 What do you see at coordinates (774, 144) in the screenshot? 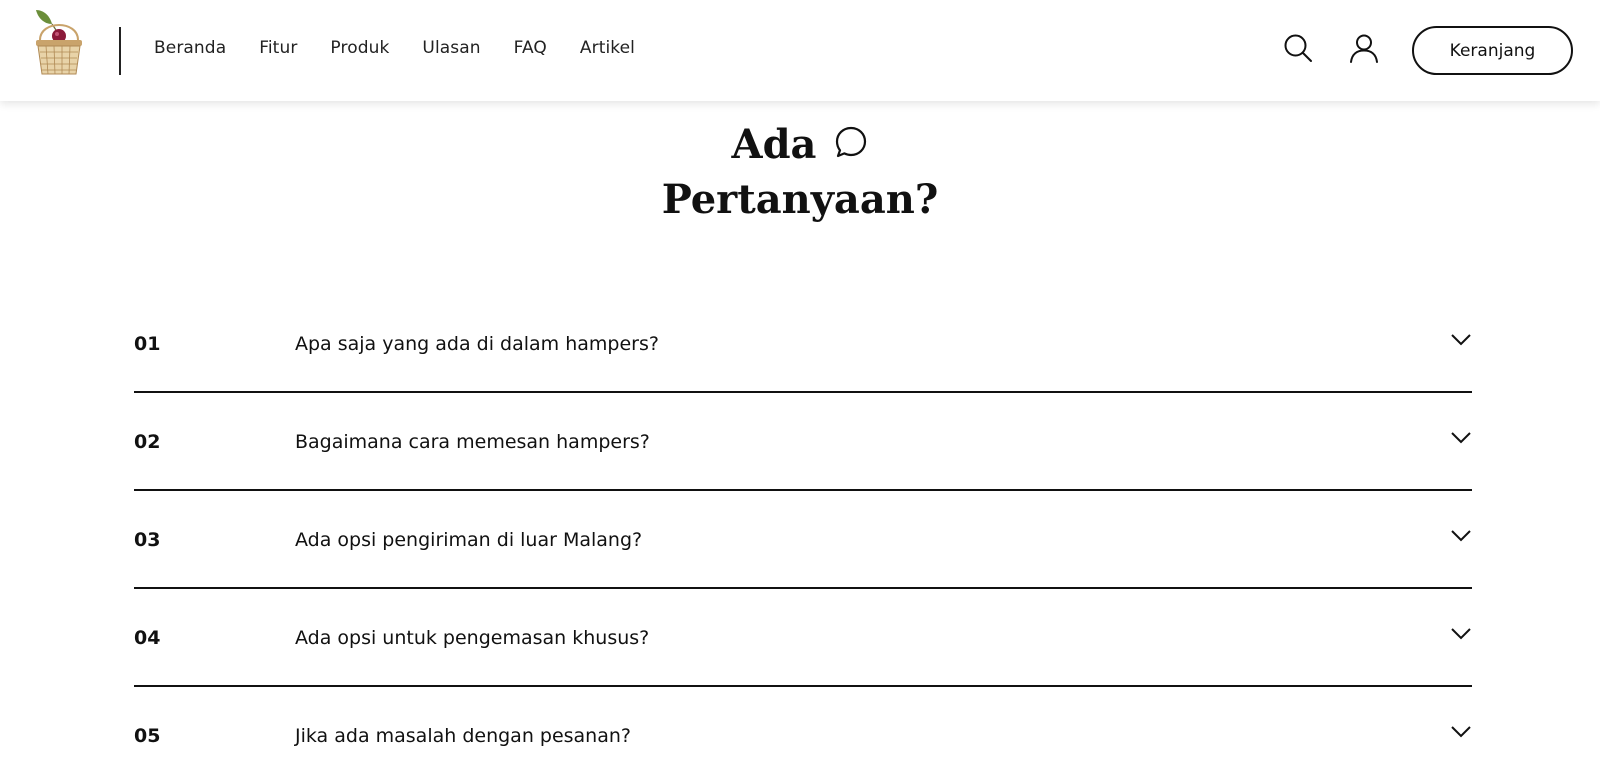
I see `title-word-ada: Ada` at bounding box center [774, 144].